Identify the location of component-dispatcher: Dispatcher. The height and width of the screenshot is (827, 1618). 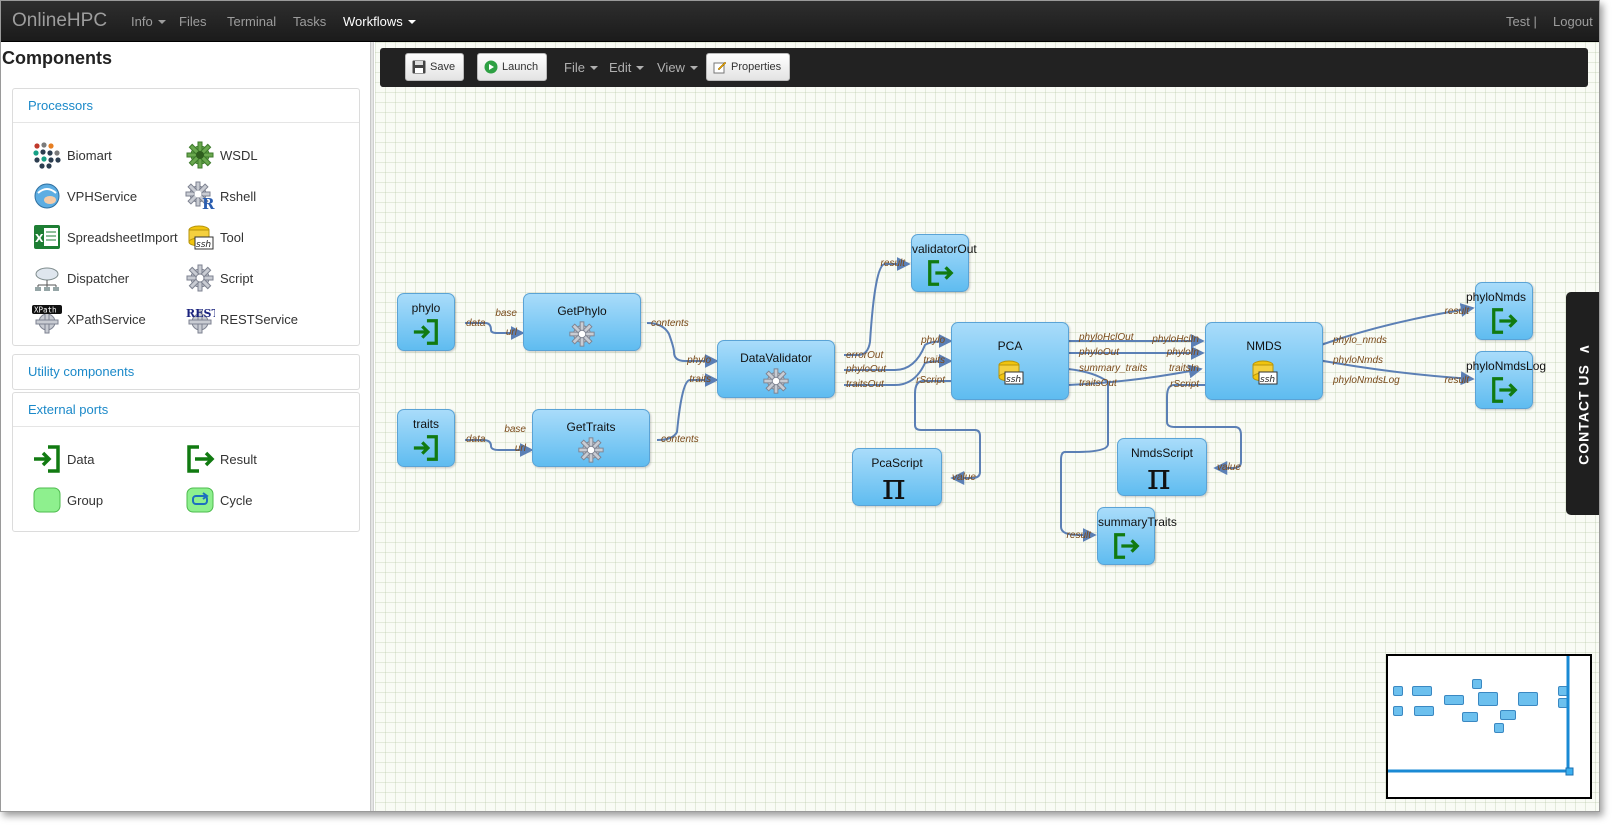
(79, 278).